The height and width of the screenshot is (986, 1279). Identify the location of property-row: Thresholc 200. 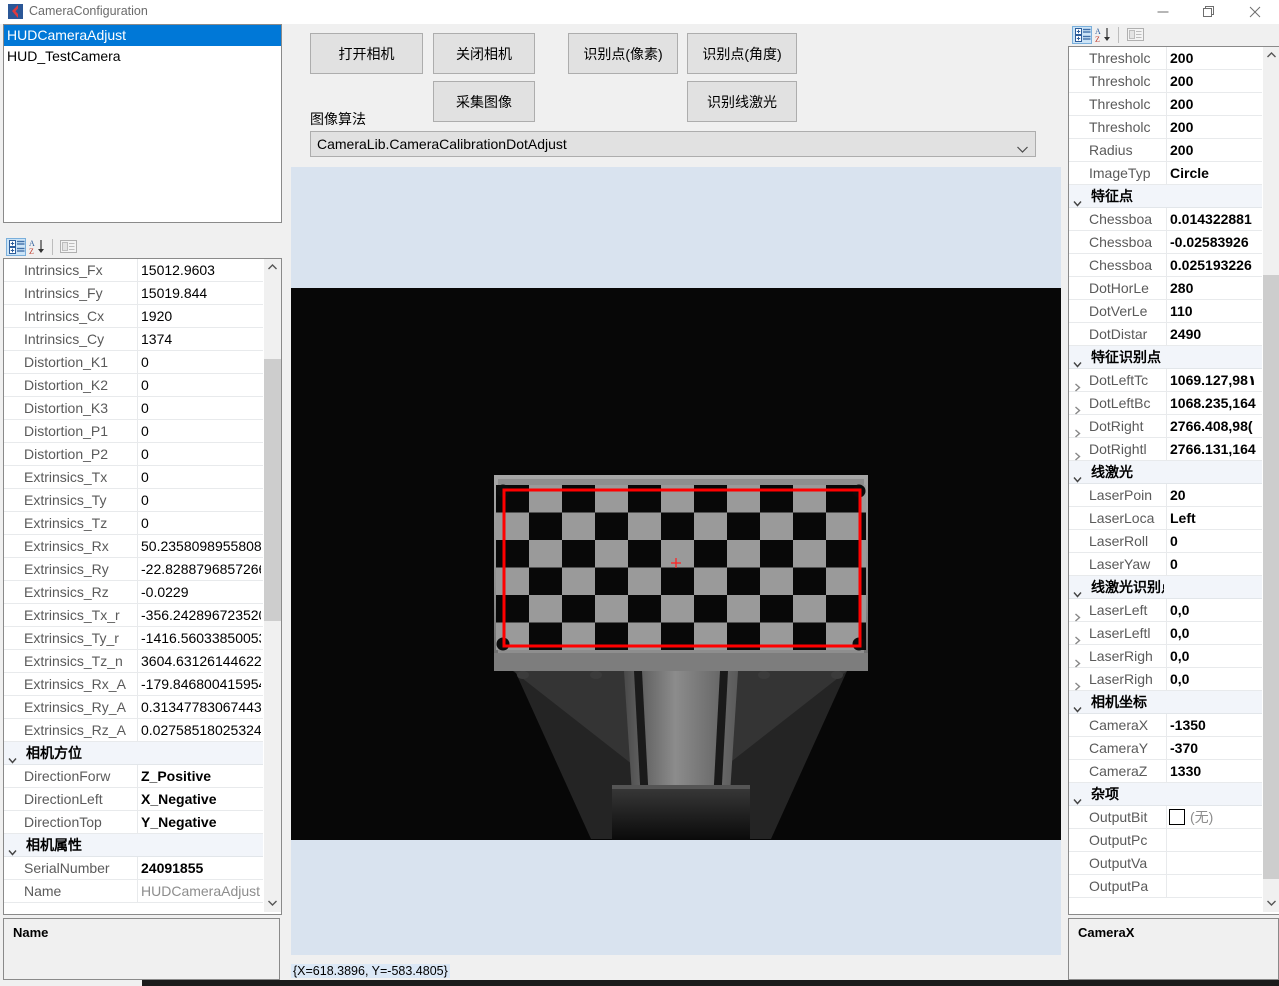
(1165, 104).